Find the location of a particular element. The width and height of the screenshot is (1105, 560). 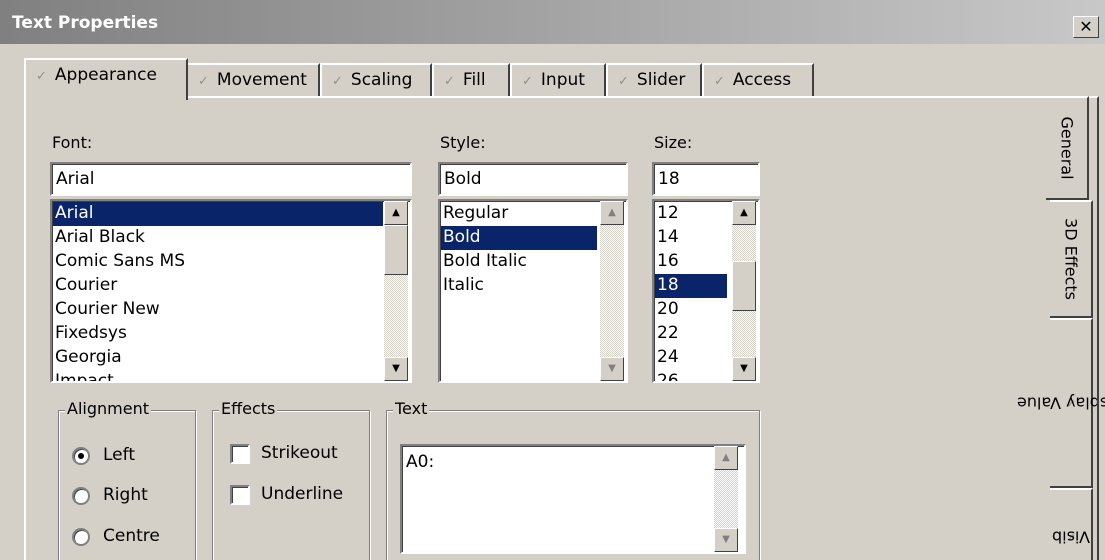

list-item: 24 is located at coordinates (691, 358).